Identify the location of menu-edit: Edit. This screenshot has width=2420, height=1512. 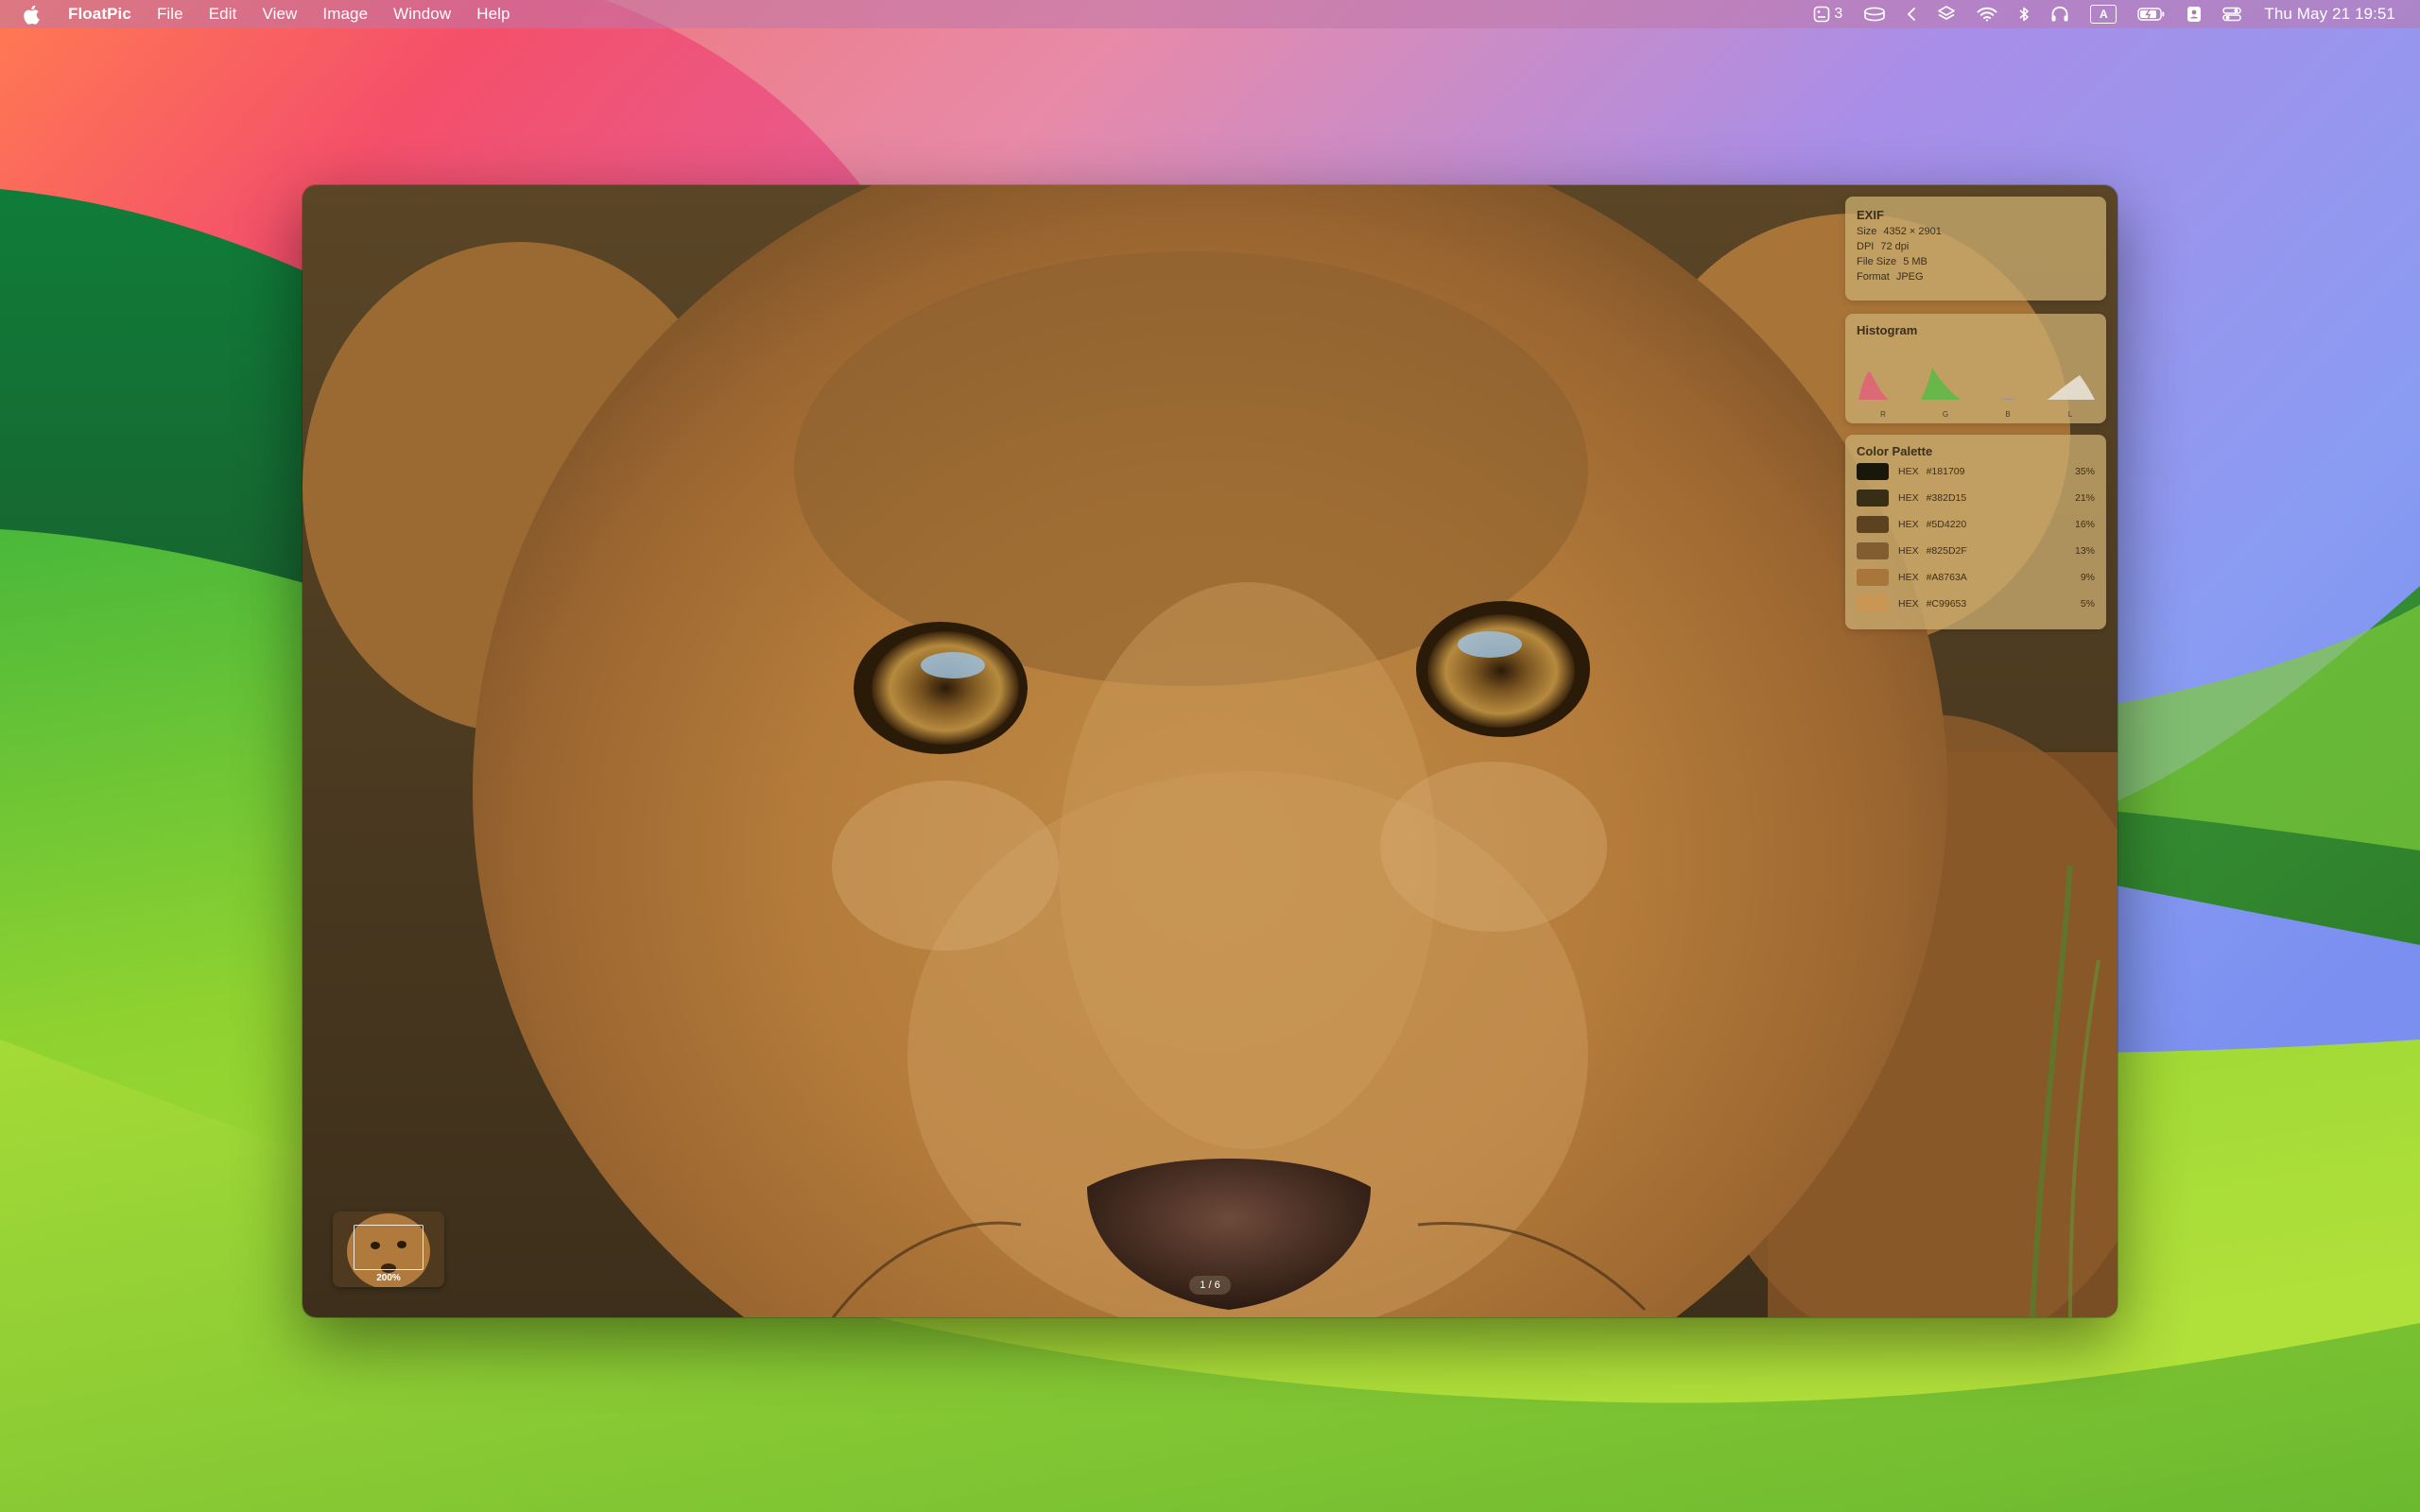
(223, 14).